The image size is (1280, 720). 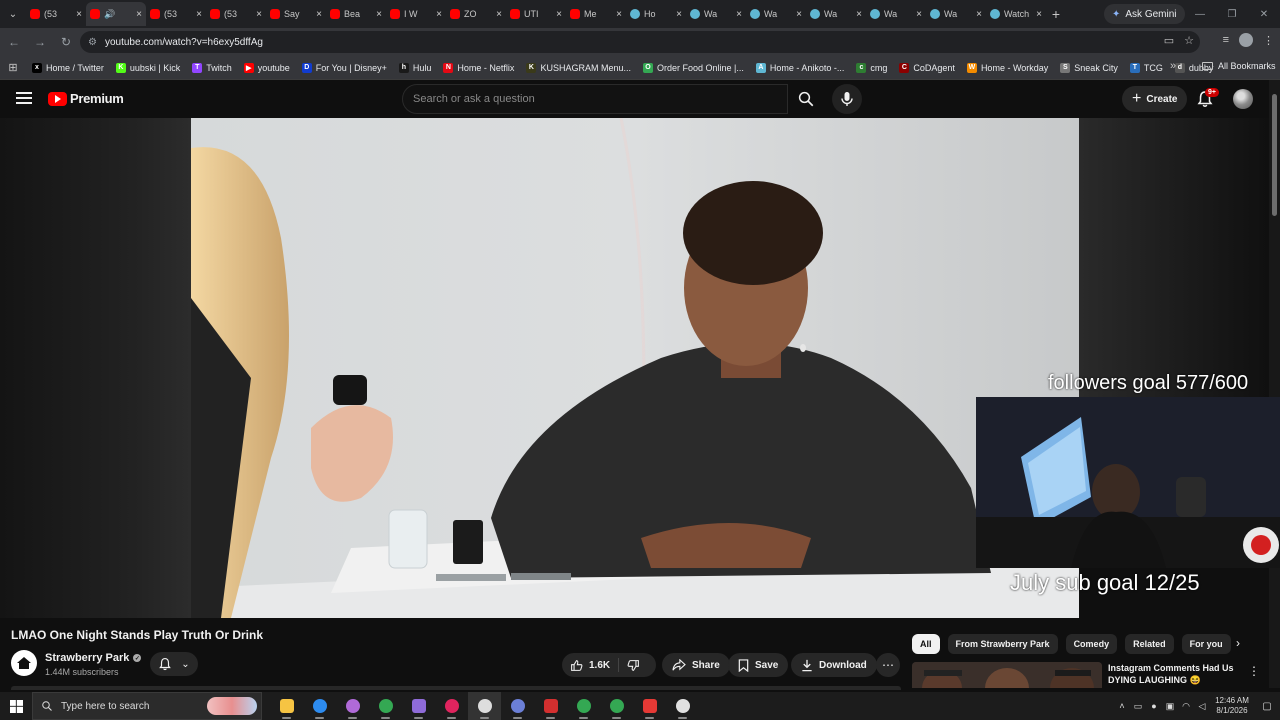 I want to click on filter-chip: Related, so click(x=1149, y=644).